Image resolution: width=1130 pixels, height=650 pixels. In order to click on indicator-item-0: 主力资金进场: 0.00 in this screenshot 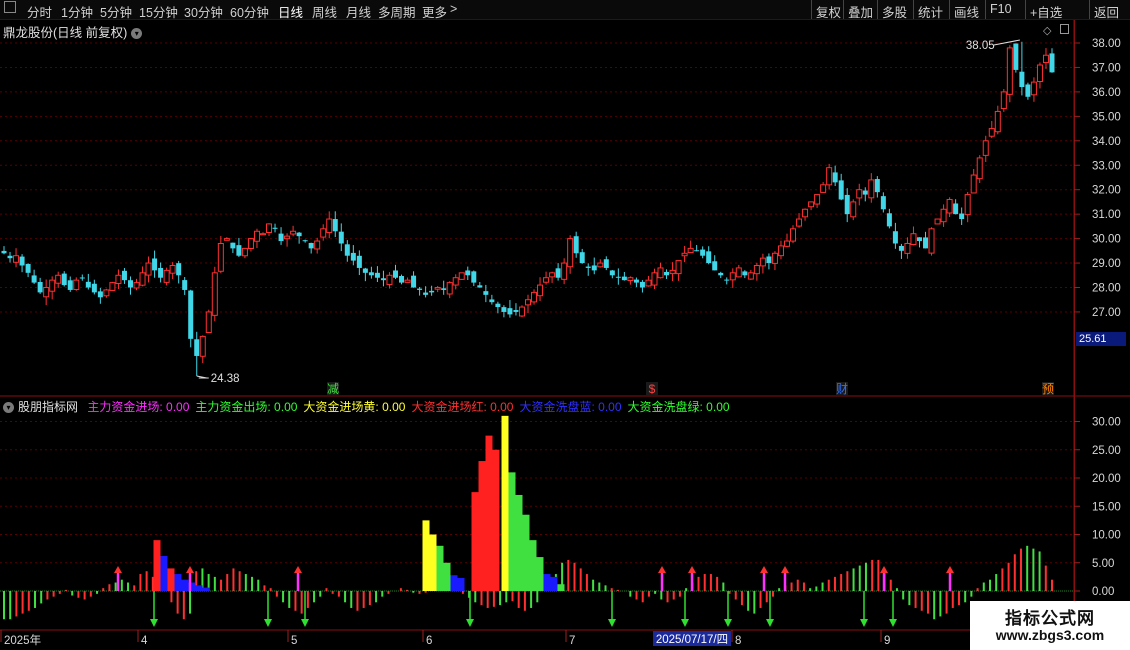, I will do `click(138, 407)`.